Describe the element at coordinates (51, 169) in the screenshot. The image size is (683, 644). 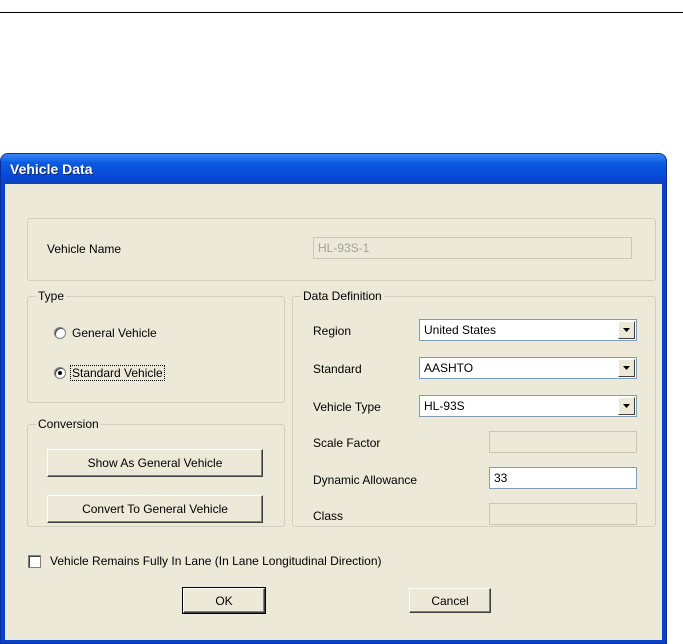
I see `dialog-title: Vehicle Data` at that location.